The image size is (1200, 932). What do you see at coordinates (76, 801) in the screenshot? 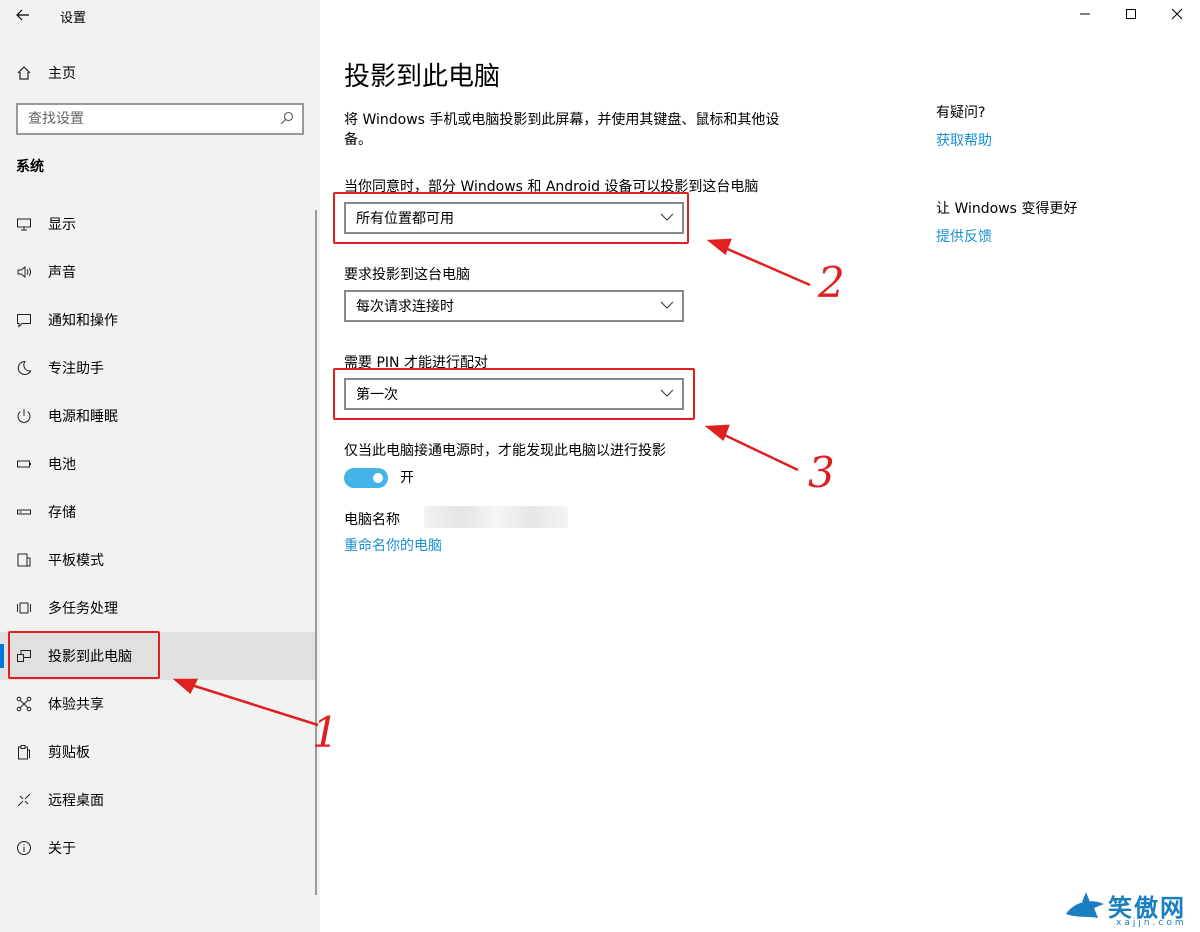
I see `sidebar-item-label: 远程桌面` at bounding box center [76, 801].